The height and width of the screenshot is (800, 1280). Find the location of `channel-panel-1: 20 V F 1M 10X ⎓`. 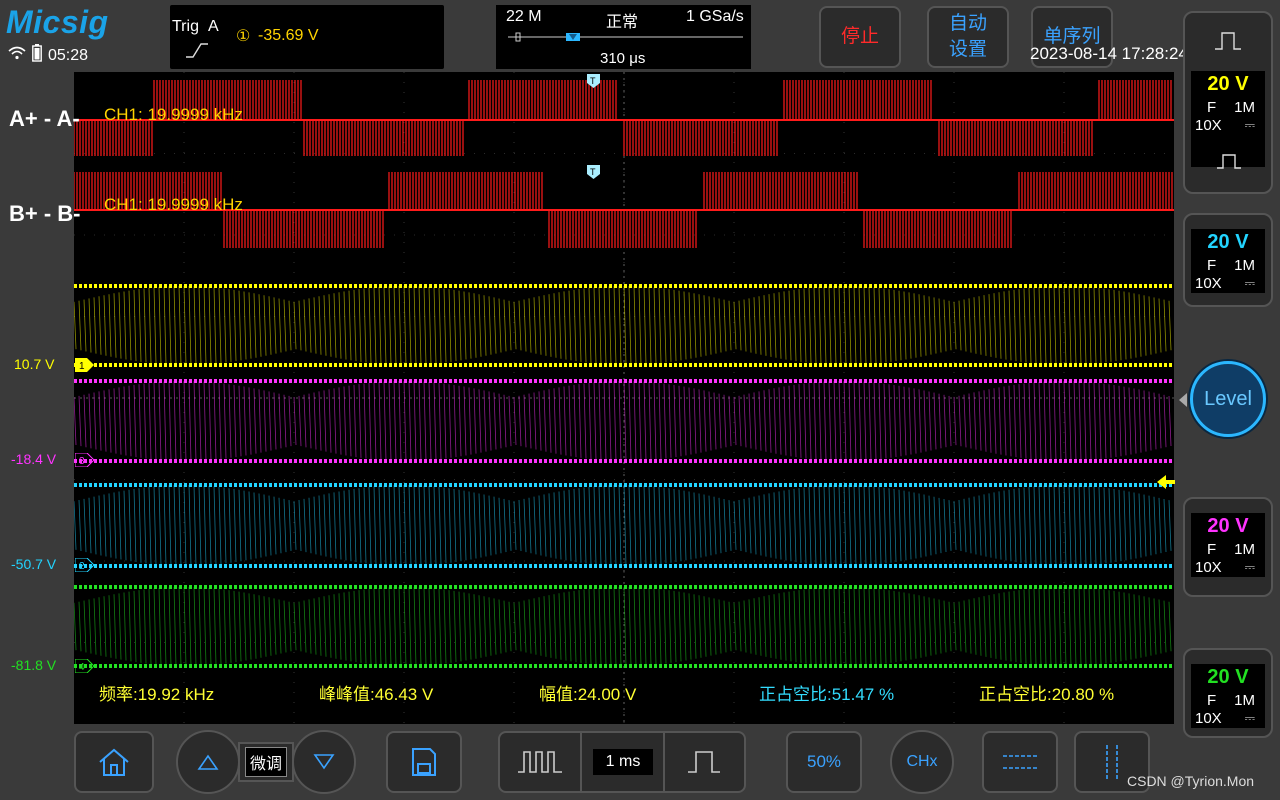

channel-panel-1: 20 V F 1M 10X ⎓ is located at coordinates (1228, 102).